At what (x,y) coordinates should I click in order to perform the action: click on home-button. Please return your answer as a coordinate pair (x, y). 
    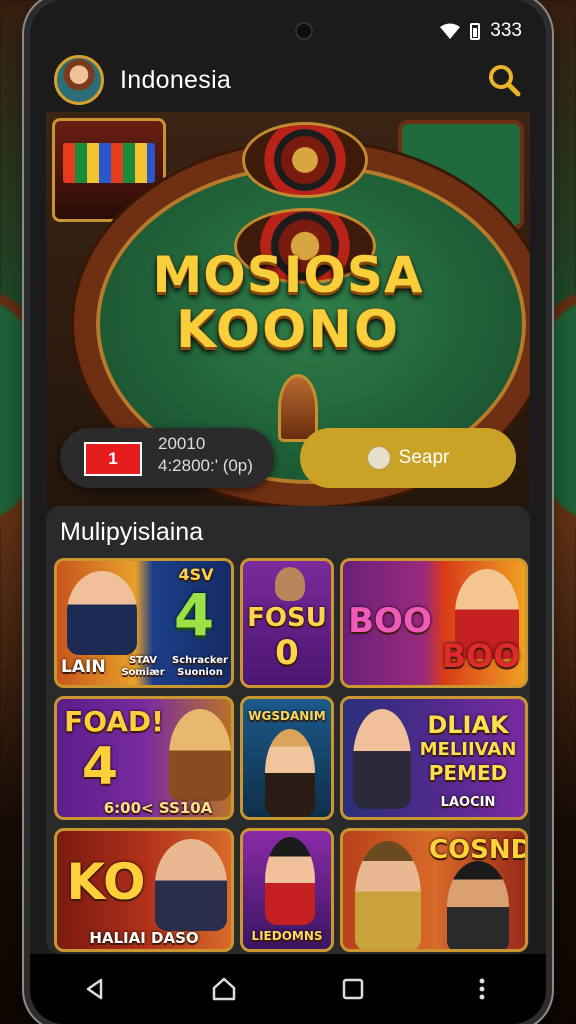
    Looking at the image, I should click on (224, 989).